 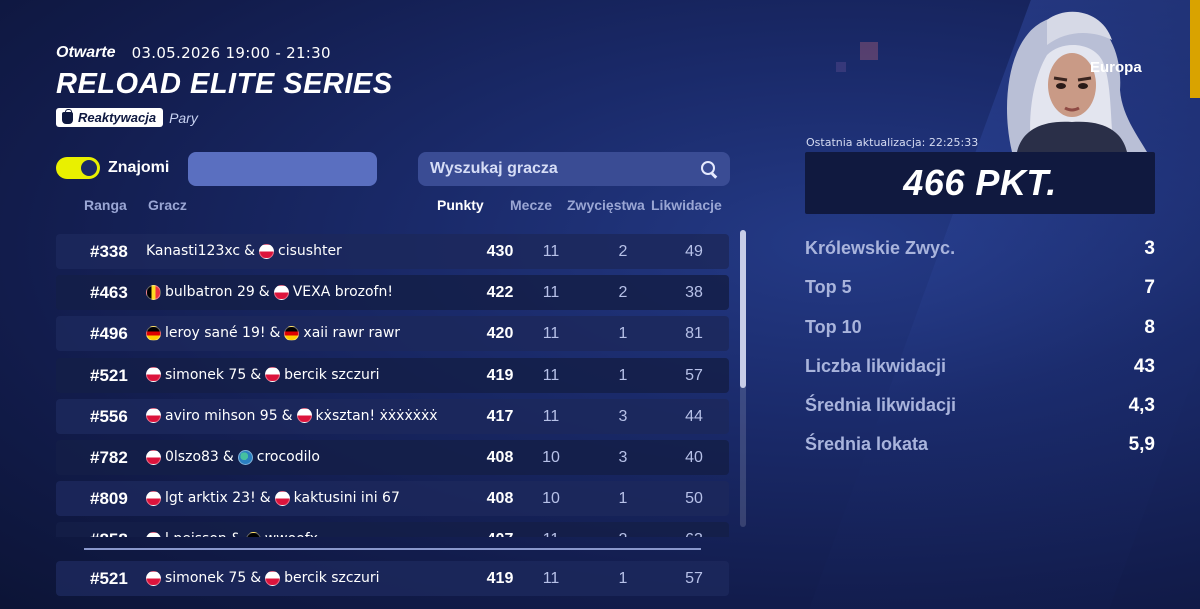 I want to click on player-avatar, so click(x=1062, y=76).